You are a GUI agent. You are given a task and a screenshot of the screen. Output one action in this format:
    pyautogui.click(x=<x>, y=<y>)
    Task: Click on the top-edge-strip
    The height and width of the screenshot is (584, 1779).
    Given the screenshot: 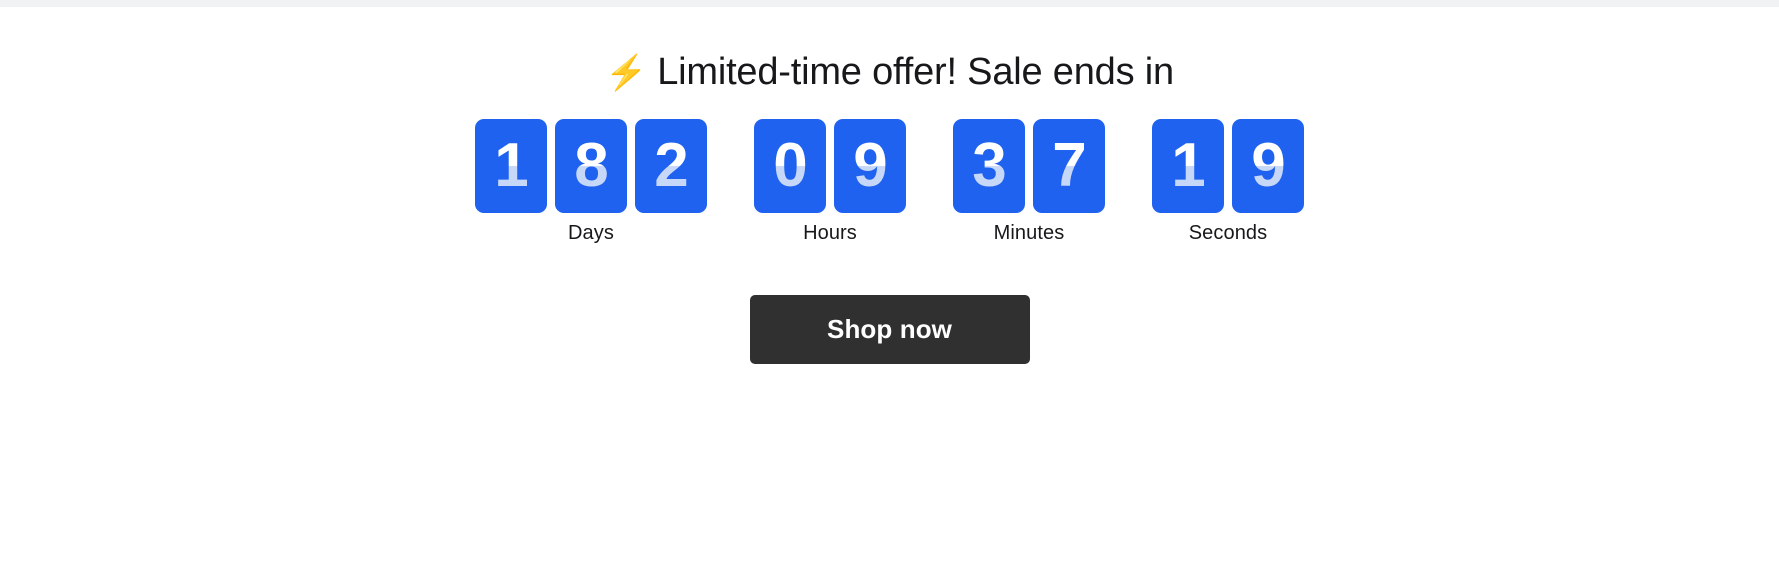 What is the action you would take?
    pyautogui.click(x=889, y=3)
    